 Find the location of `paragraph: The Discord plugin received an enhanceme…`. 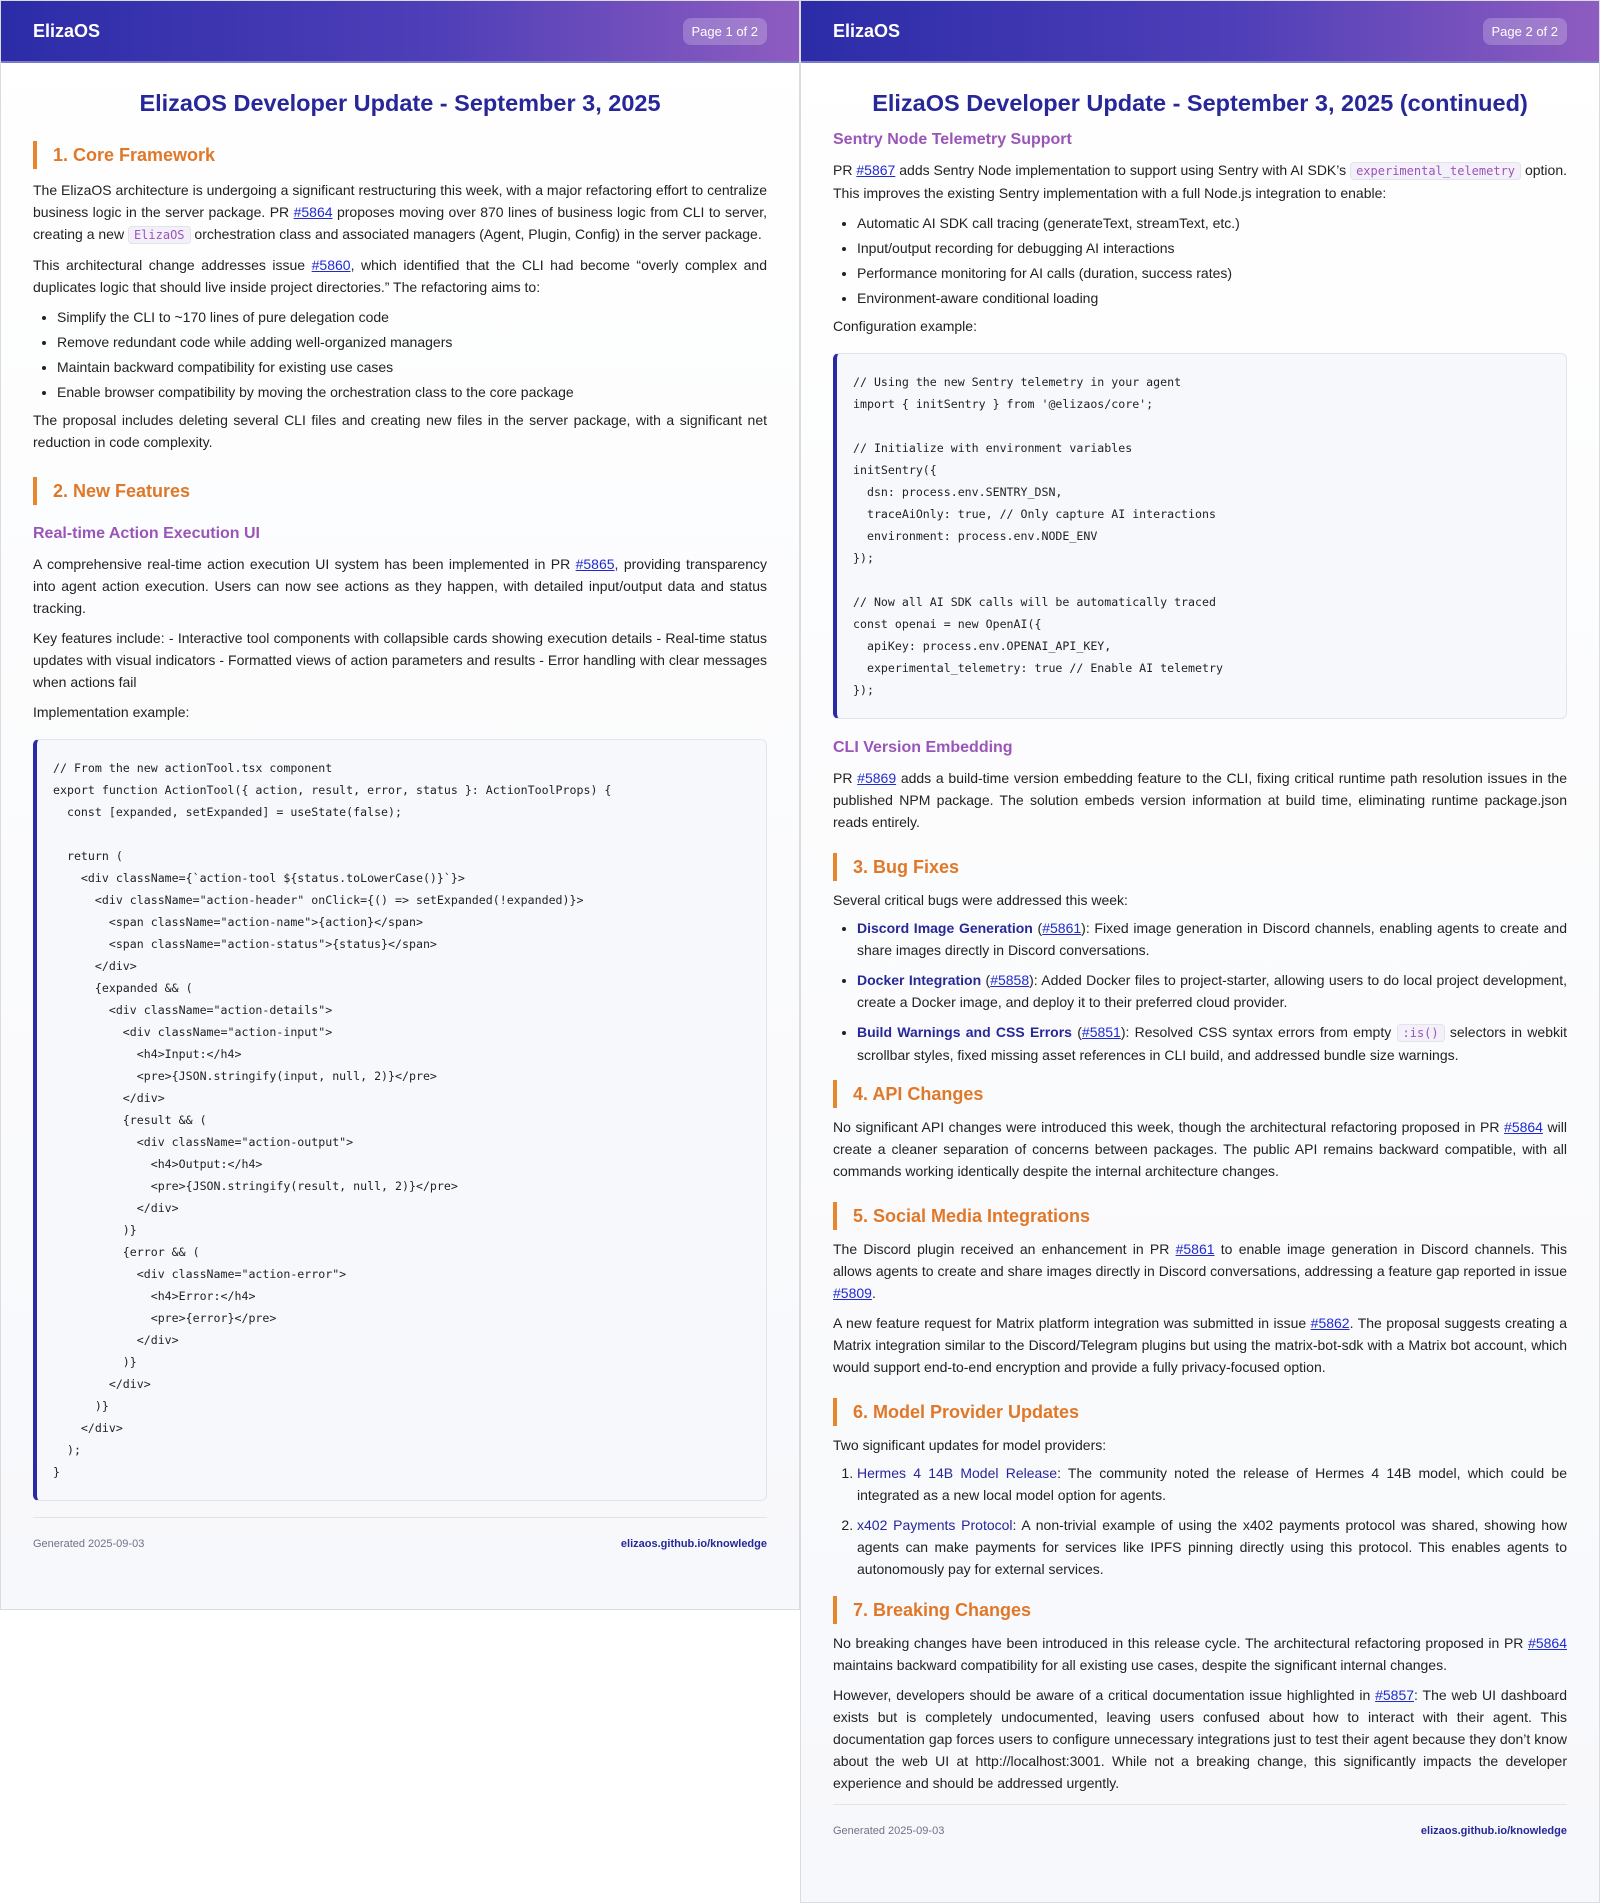

paragraph: The Discord plugin received an enhanceme… is located at coordinates (1200, 1271).